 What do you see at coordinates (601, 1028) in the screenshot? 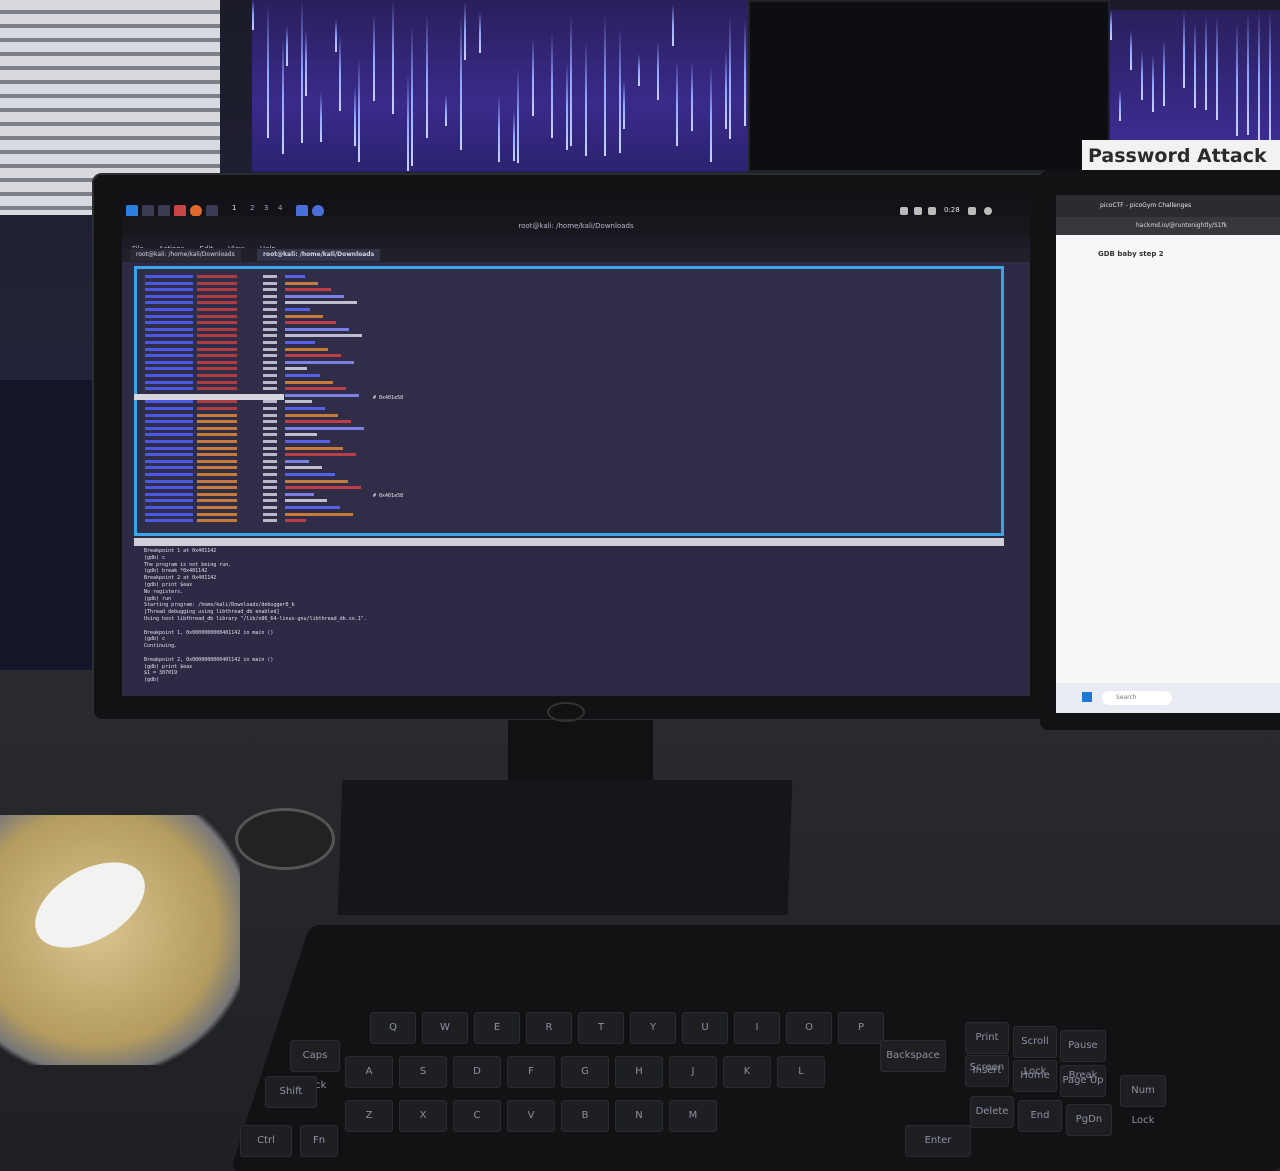
I see `key-t: T` at bounding box center [601, 1028].